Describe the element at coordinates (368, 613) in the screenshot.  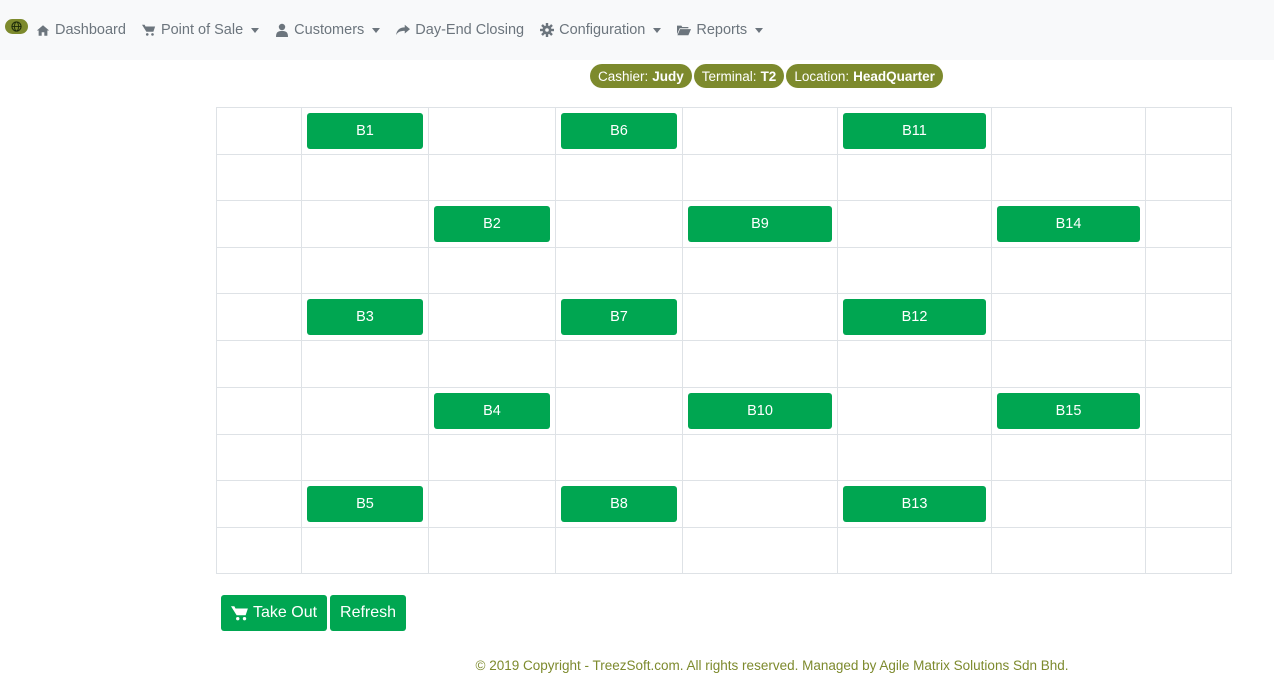
I see `refresh-button: Refresh` at that location.